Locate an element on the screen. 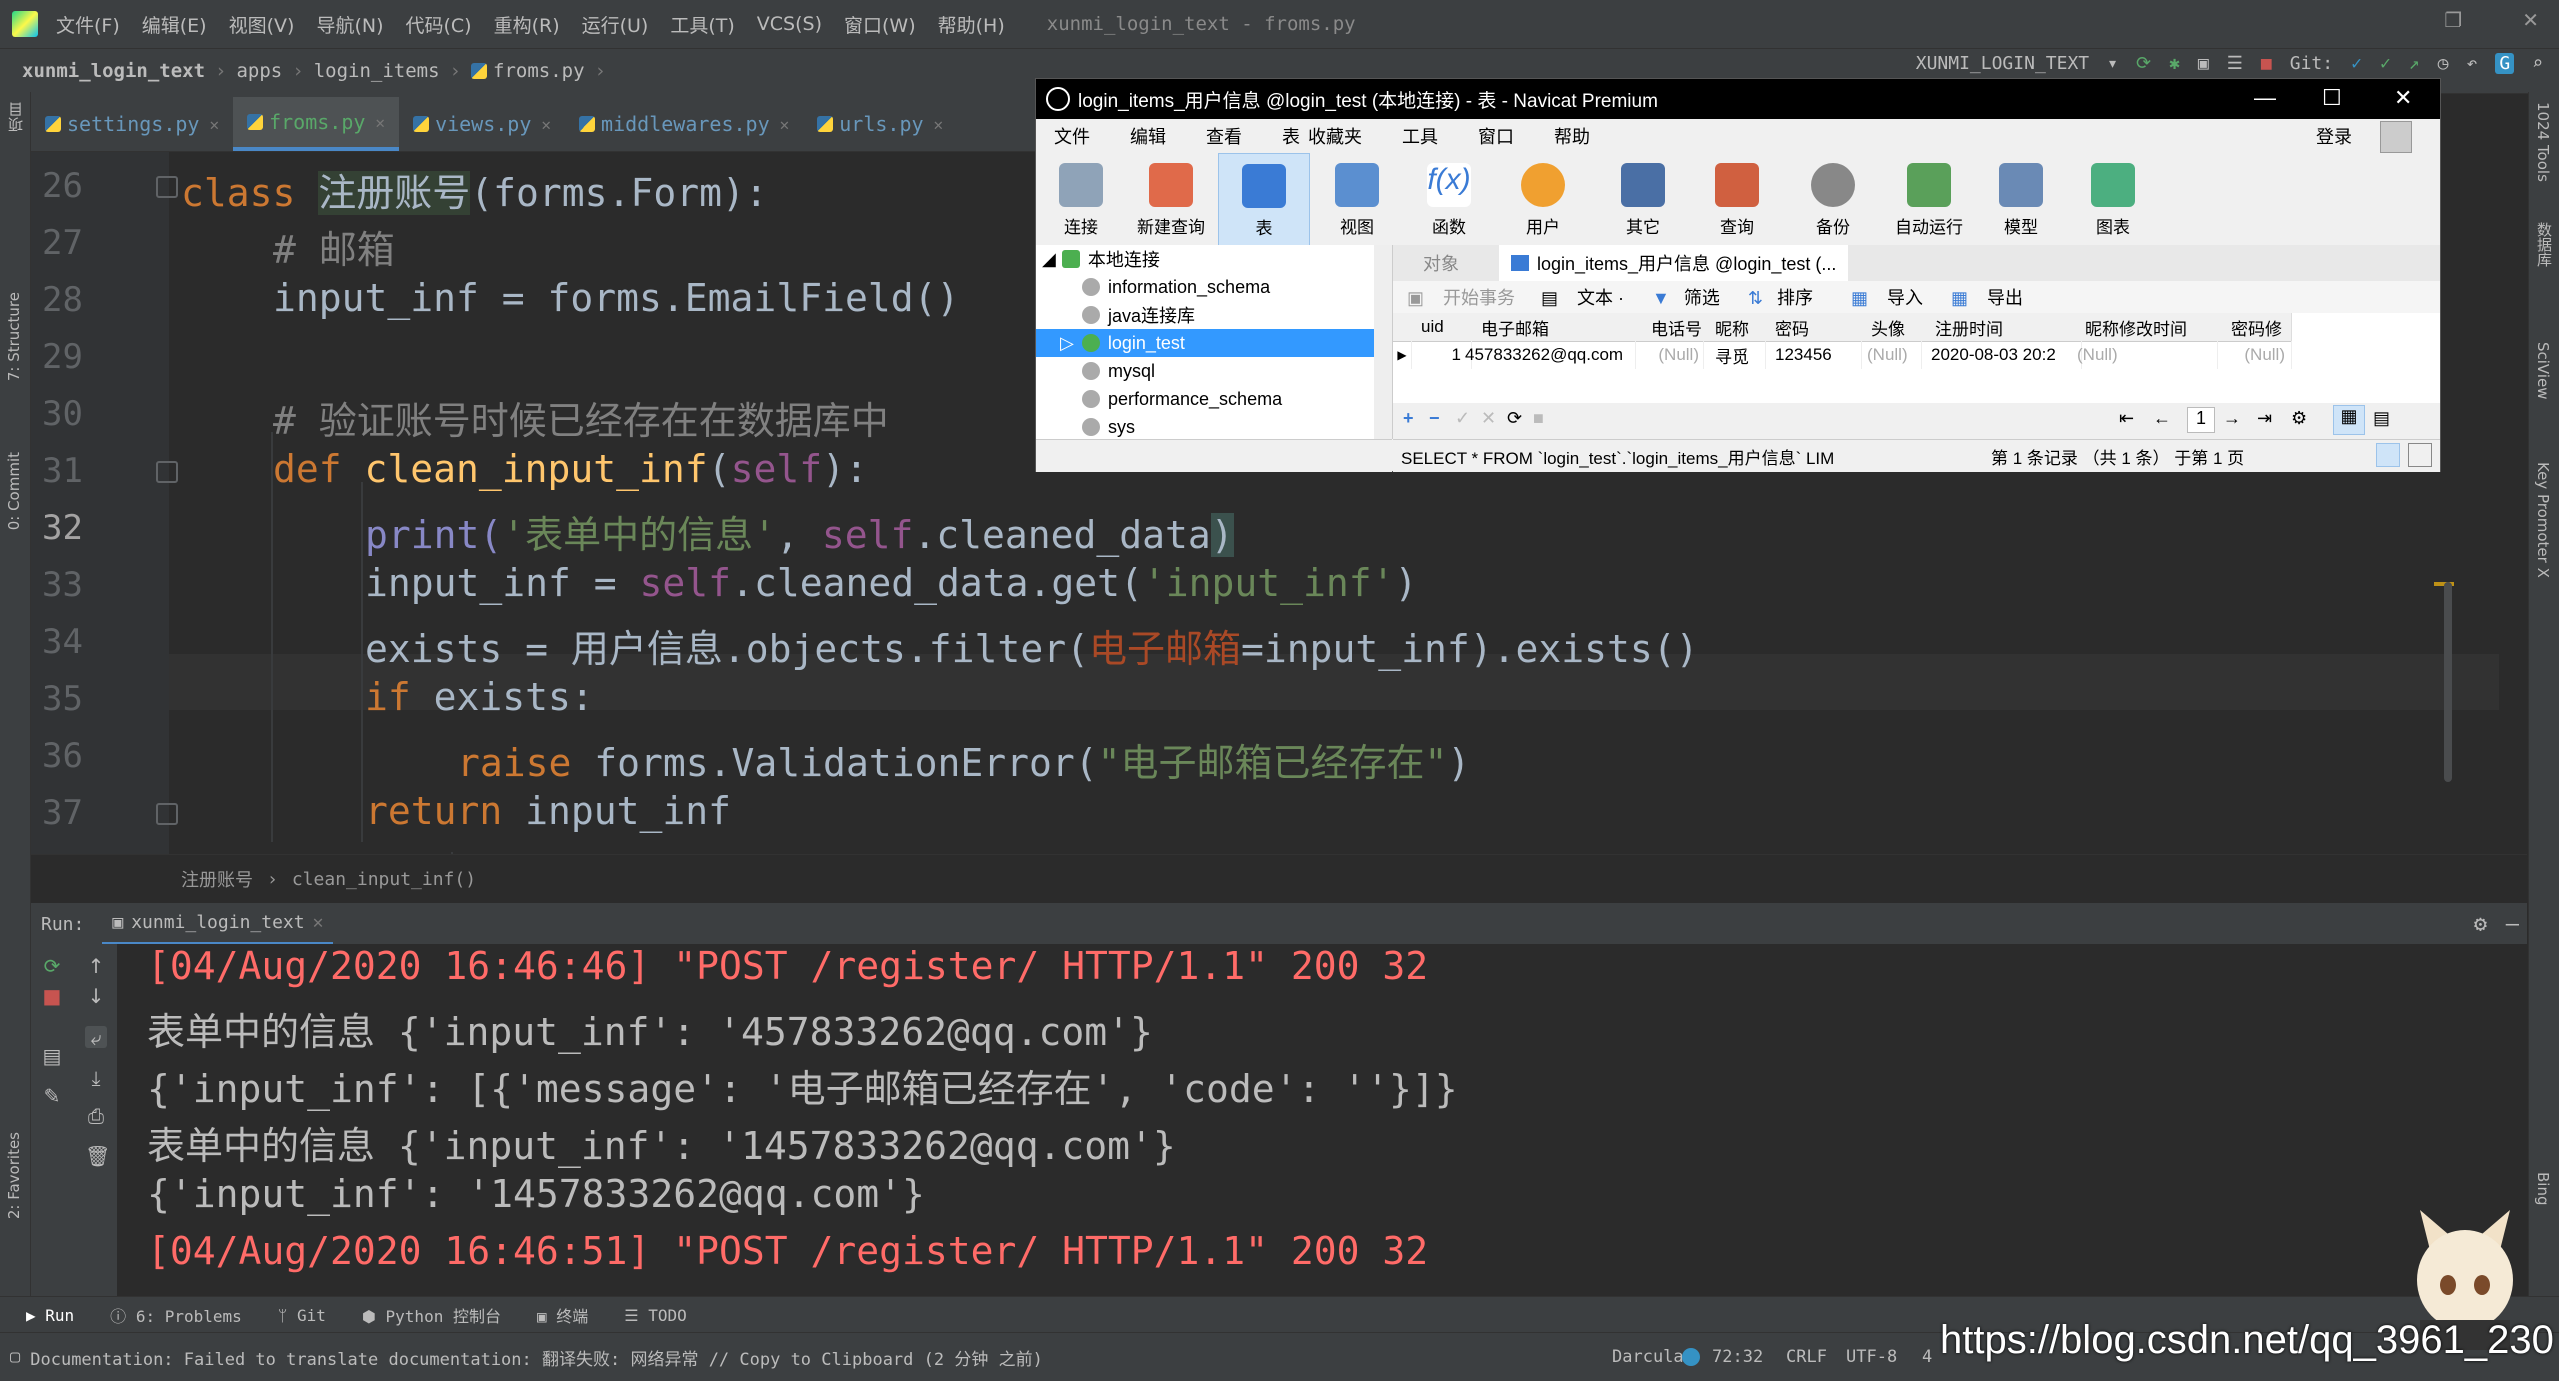 This screenshot has height=1381, width=2559. toolbar-table-button: 表 is located at coordinates (1264, 200).